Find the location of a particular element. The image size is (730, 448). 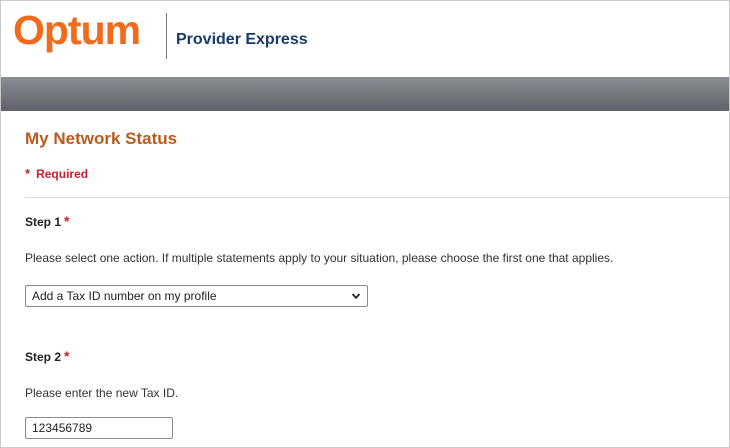

step1-label-text: Step 1 is located at coordinates (43, 222).